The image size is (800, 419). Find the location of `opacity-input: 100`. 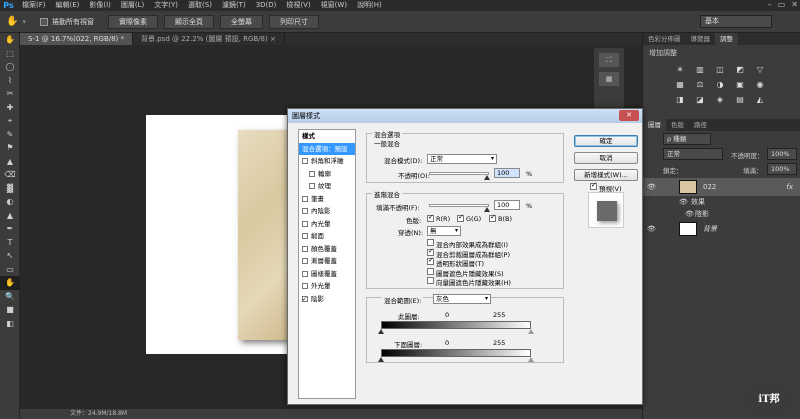

opacity-input: 100 is located at coordinates (507, 173).